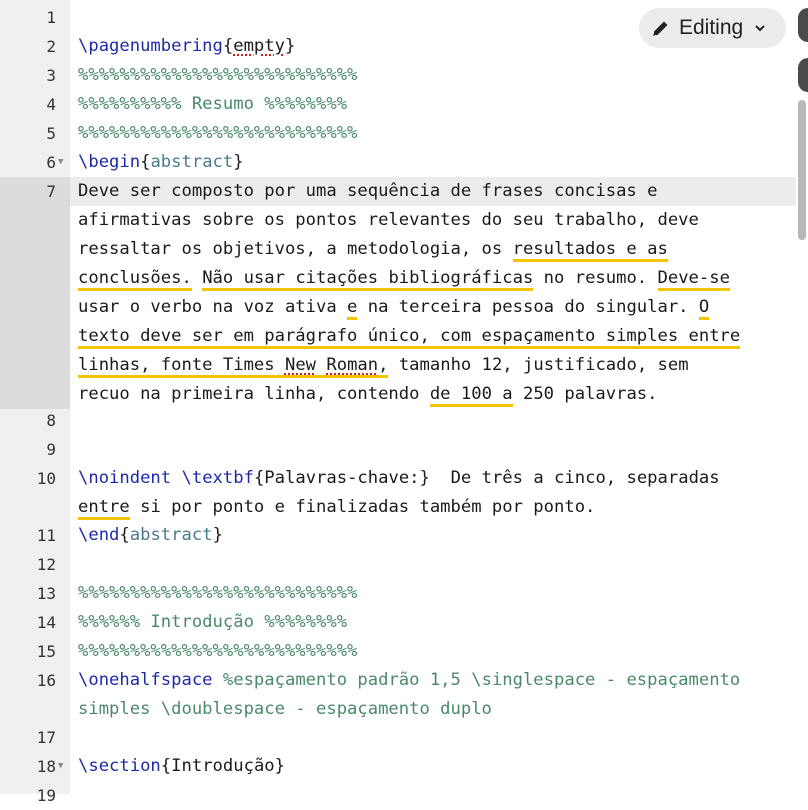  What do you see at coordinates (51, 46) in the screenshot?
I see `line-number: 2` at bounding box center [51, 46].